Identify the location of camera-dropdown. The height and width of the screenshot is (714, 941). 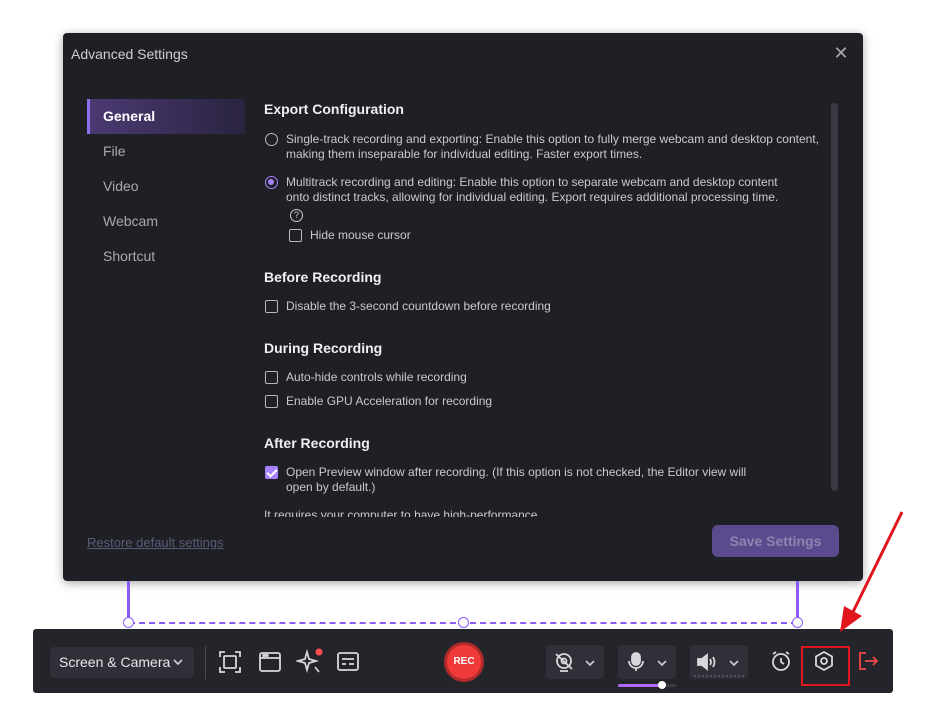
(575, 662).